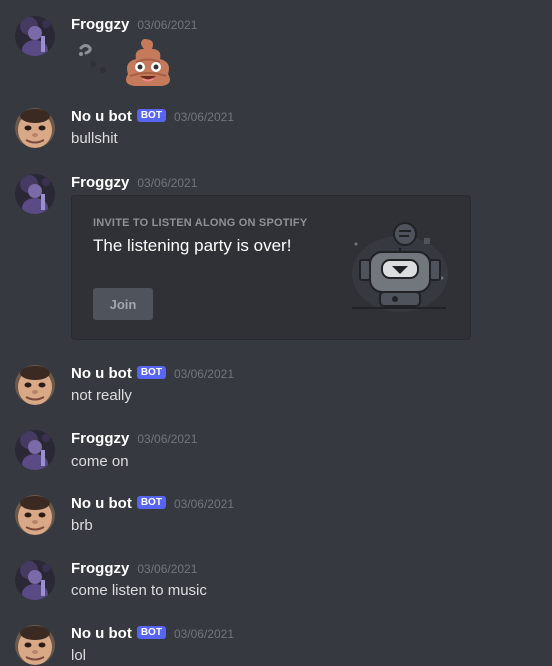 The image size is (552, 666). What do you see at coordinates (100, 461) in the screenshot?
I see `message-text: come on` at bounding box center [100, 461].